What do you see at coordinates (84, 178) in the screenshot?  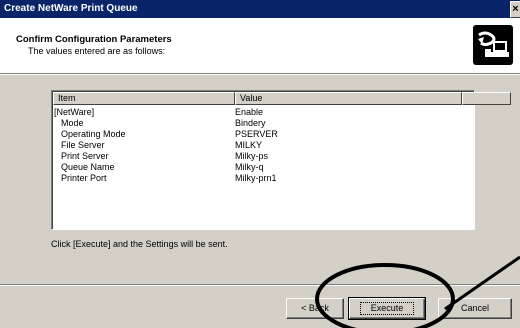 I see `row-item: Printer Port` at bounding box center [84, 178].